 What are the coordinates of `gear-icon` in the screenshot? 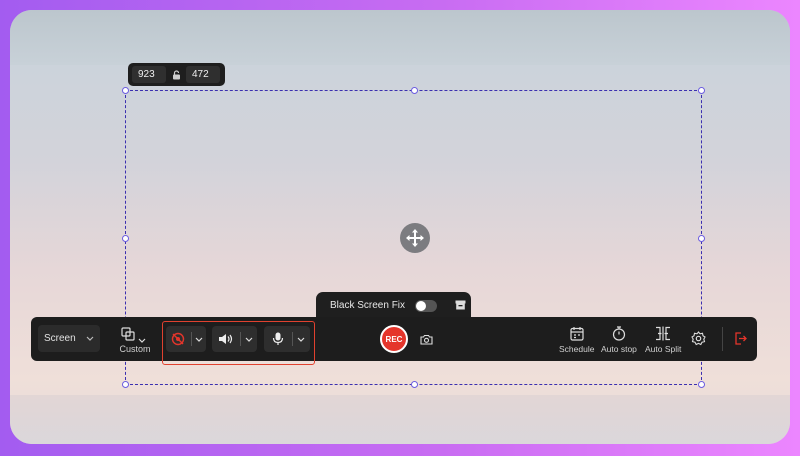 It's located at (698, 341).